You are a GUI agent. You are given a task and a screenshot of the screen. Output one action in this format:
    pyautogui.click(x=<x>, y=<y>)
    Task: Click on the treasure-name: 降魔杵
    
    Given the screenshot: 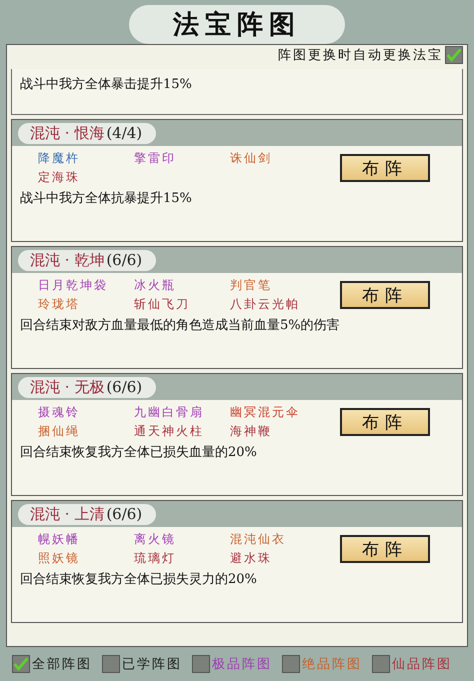 What is the action you would take?
    pyautogui.click(x=59, y=158)
    